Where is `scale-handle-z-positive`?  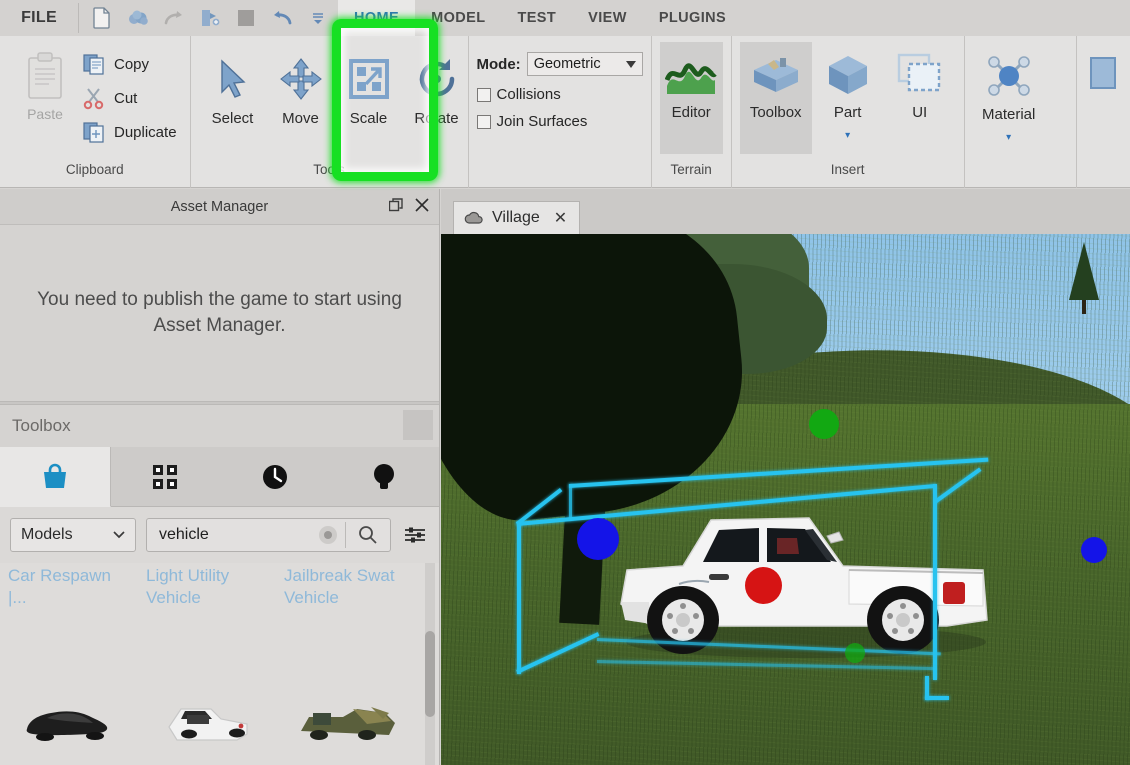 scale-handle-z-positive is located at coordinates (763, 585).